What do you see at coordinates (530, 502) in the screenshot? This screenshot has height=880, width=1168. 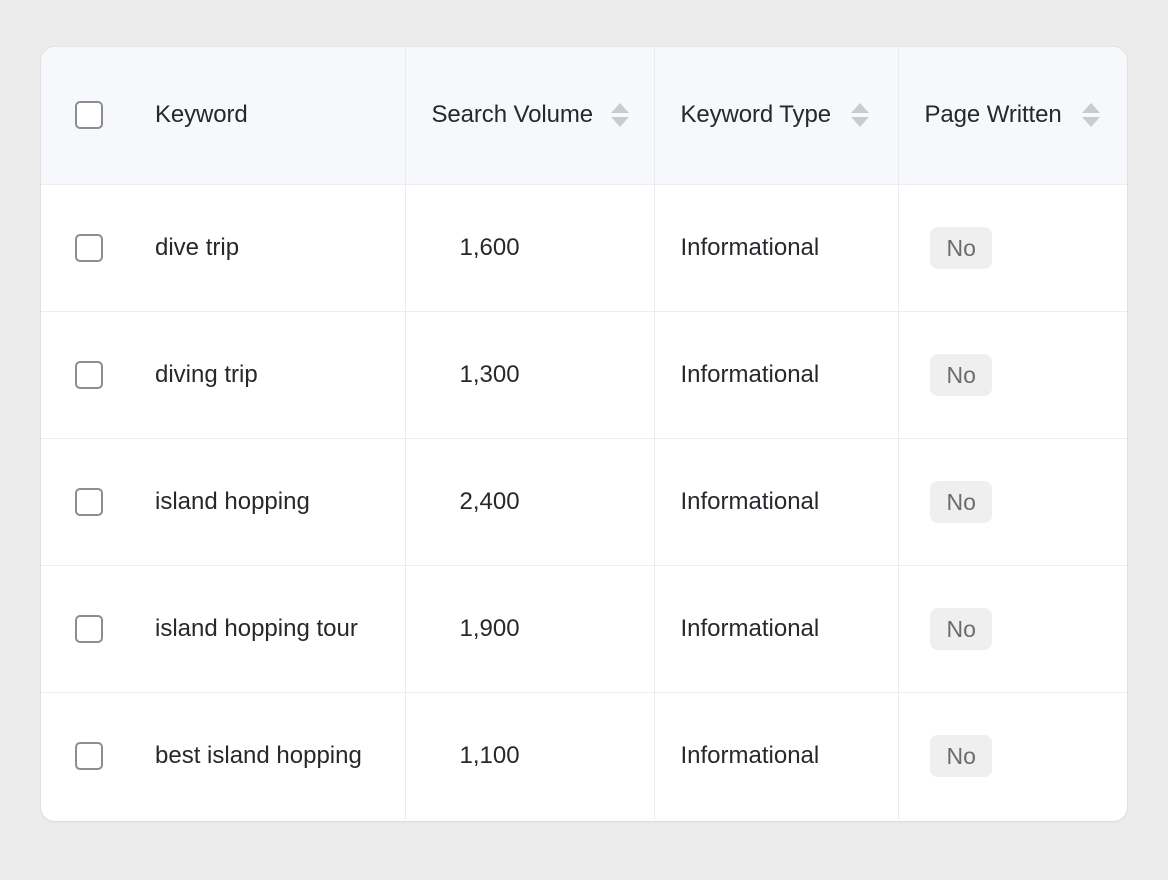 I see `search-volume-cell: 2,400` at bounding box center [530, 502].